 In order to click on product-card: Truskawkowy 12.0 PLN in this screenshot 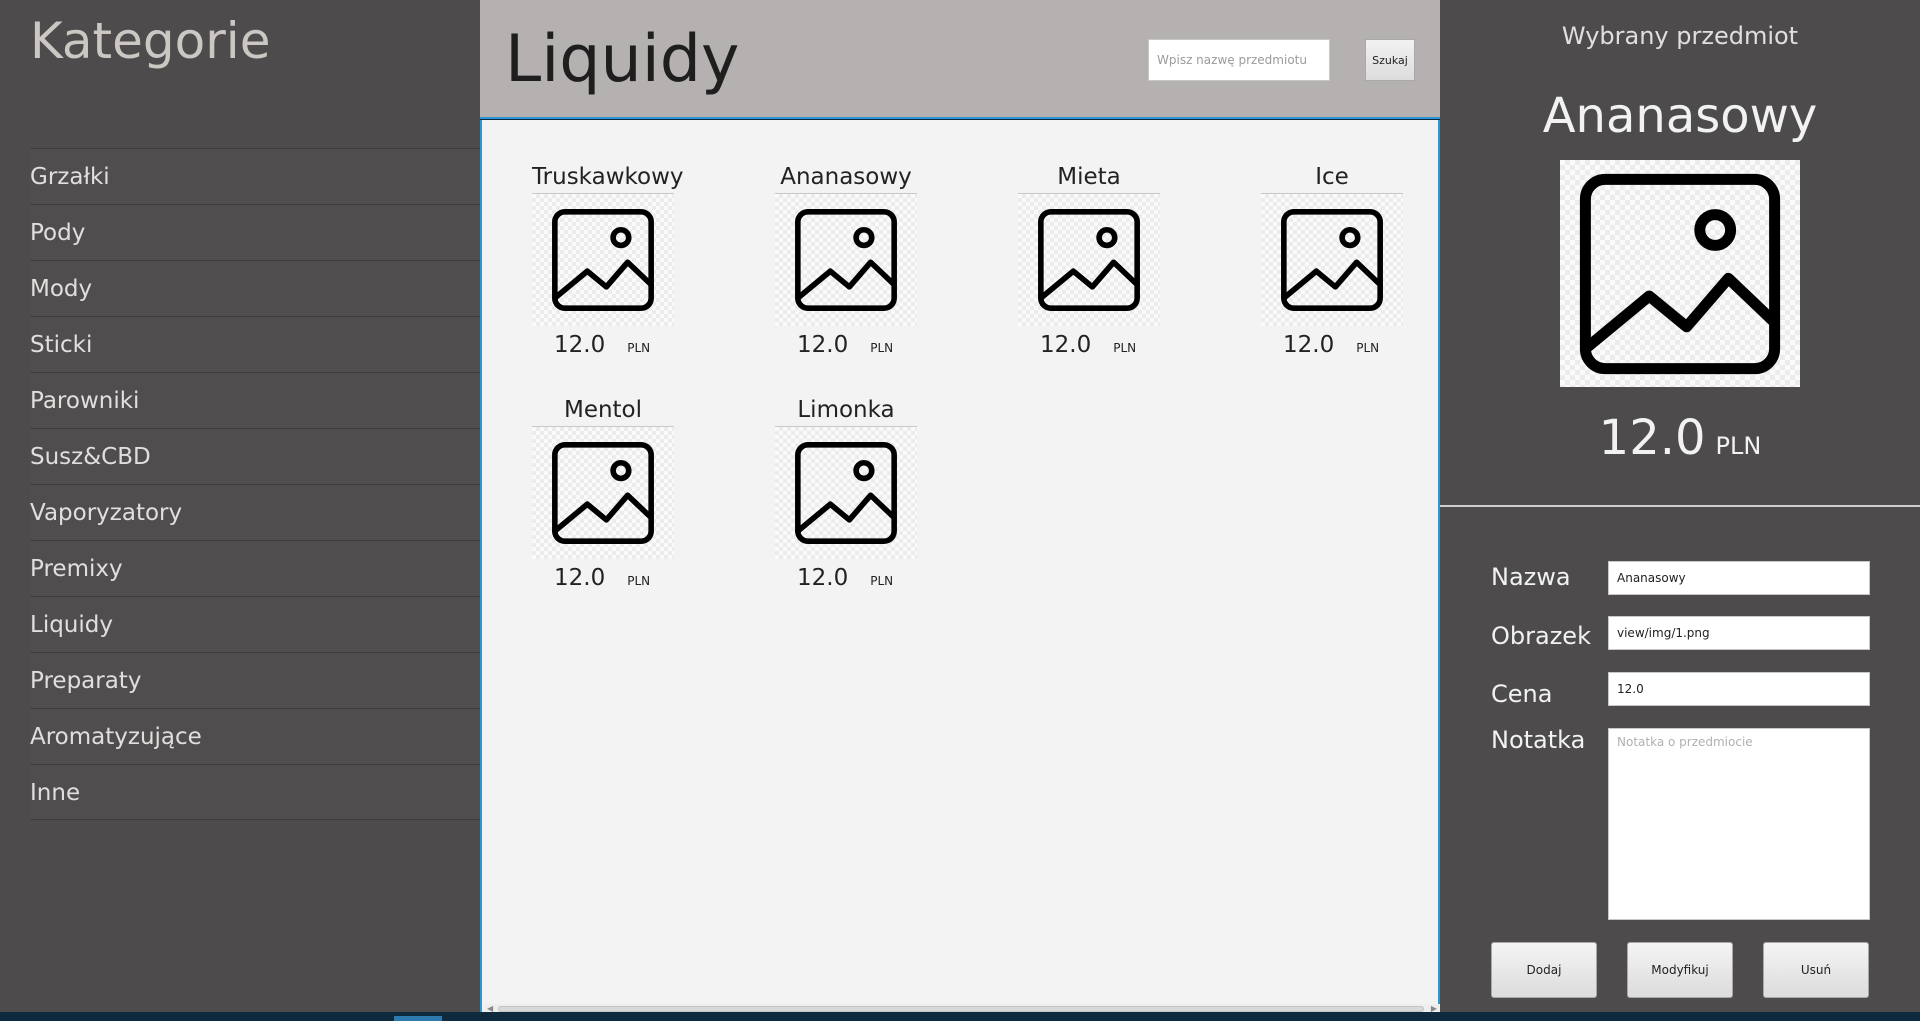, I will do `click(608, 262)`.